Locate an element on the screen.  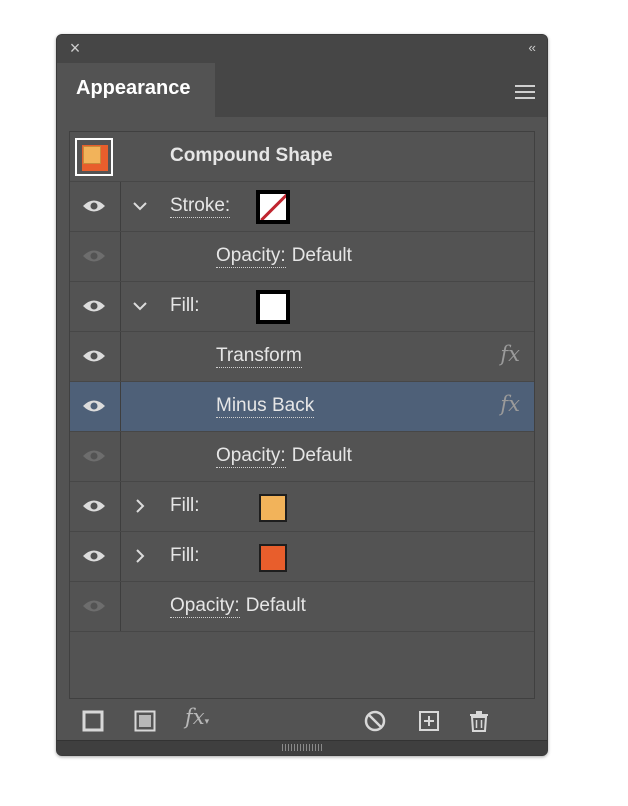
duplicate-item-icon is located at coordinates (429, 721).